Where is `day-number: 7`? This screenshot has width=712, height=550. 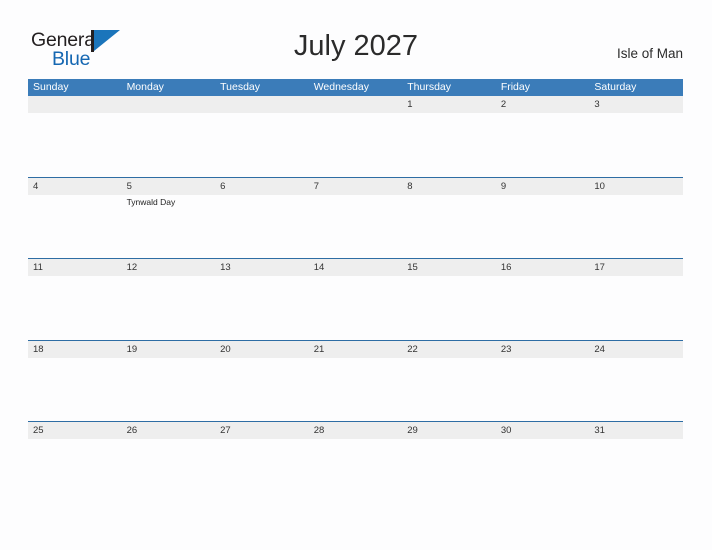
day-number: 7 is located at coordinates (356, 186).